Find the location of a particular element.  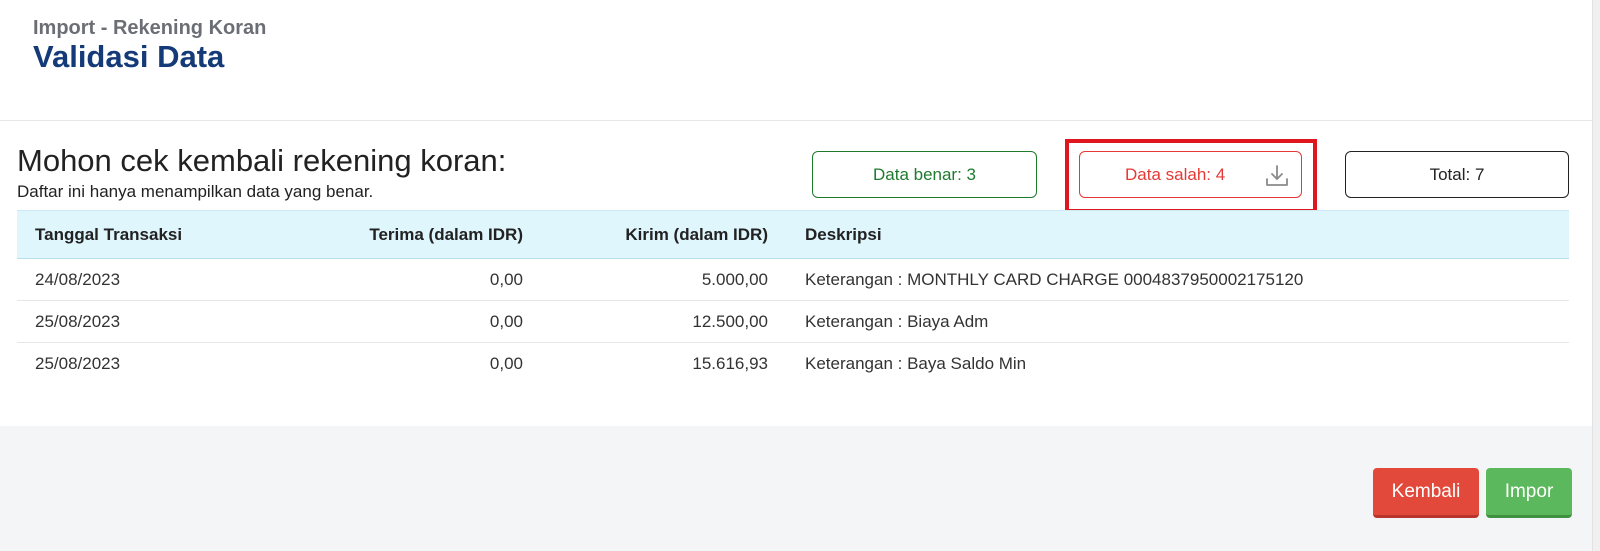

column-header-received: Terima (dalam IDR) is located at coordinates (390, 234).